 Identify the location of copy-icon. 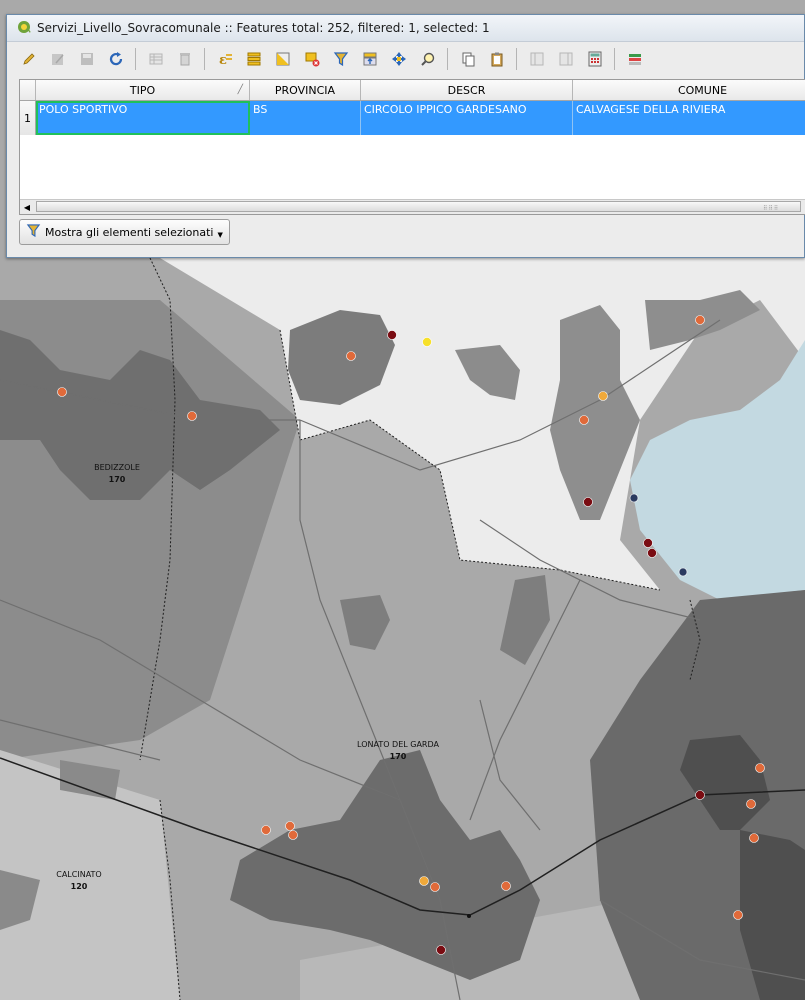
(467, 59).